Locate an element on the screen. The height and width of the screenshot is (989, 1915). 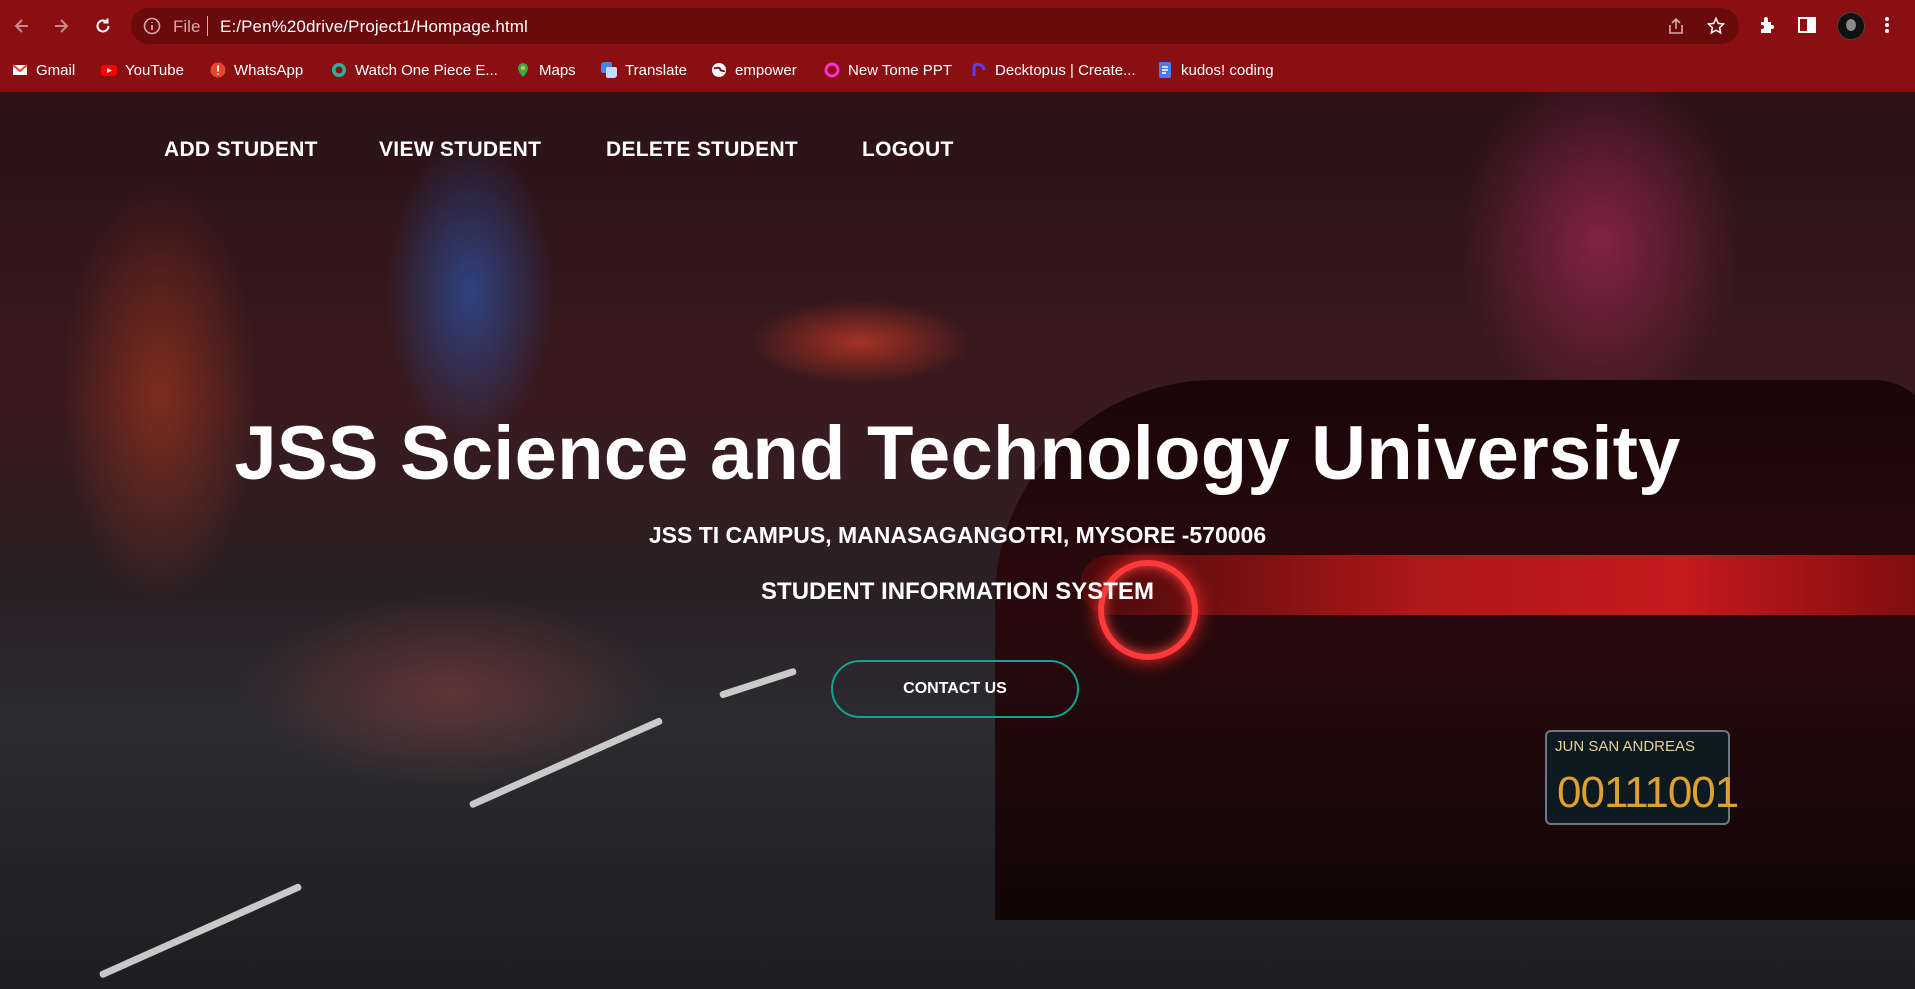
bookmark-label: YouTube is located at coordinates (154, 70).